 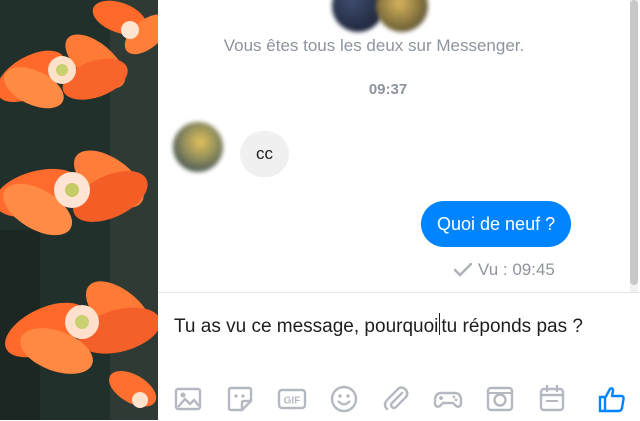 I want to click on sticker-icon, so click(x=240, y=399).